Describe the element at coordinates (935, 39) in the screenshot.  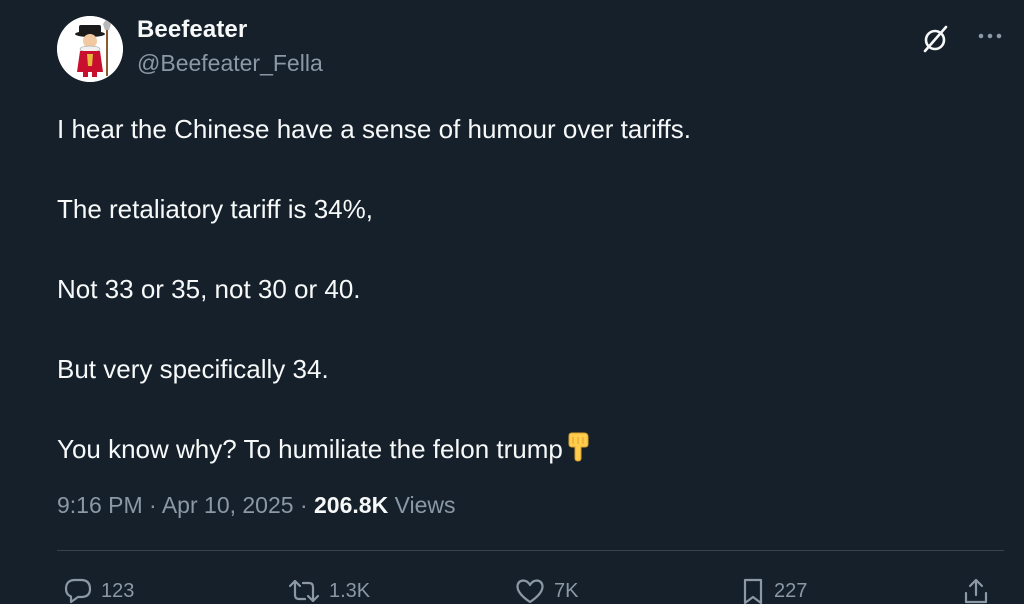
I see `grok-slash-circle-icon` at that location.